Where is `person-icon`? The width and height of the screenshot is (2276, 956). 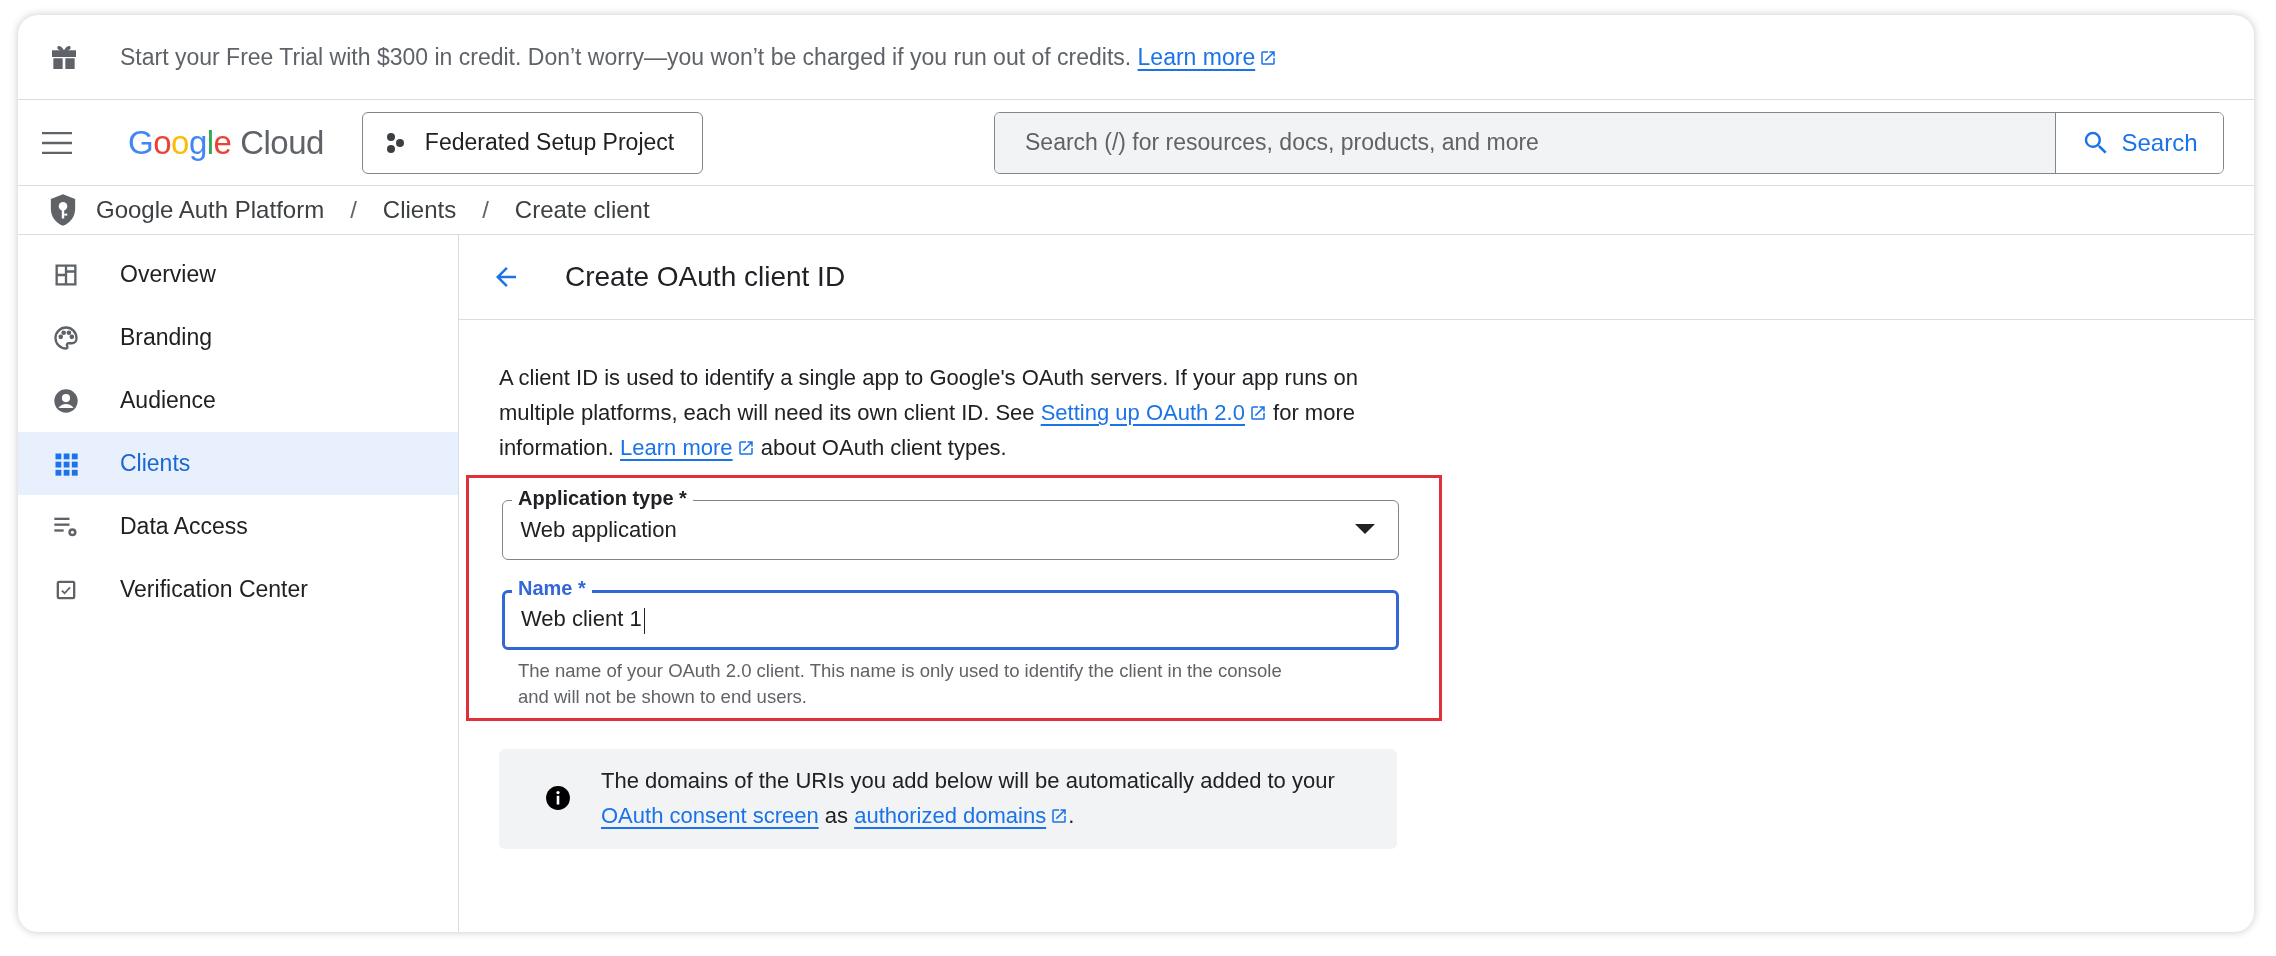
person-icon is located at coordinates (66, 400).